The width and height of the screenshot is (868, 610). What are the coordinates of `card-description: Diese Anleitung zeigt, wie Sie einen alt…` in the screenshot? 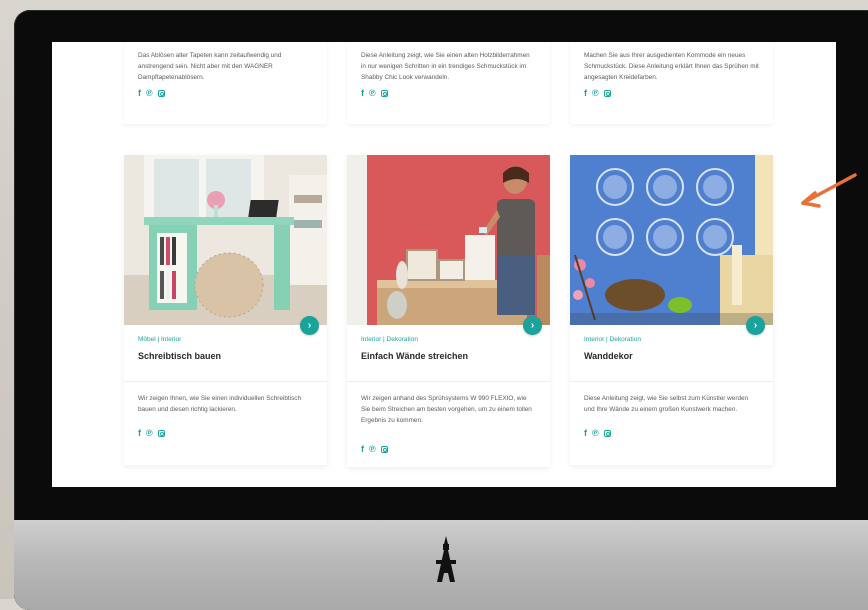 It's located at (445, 66).